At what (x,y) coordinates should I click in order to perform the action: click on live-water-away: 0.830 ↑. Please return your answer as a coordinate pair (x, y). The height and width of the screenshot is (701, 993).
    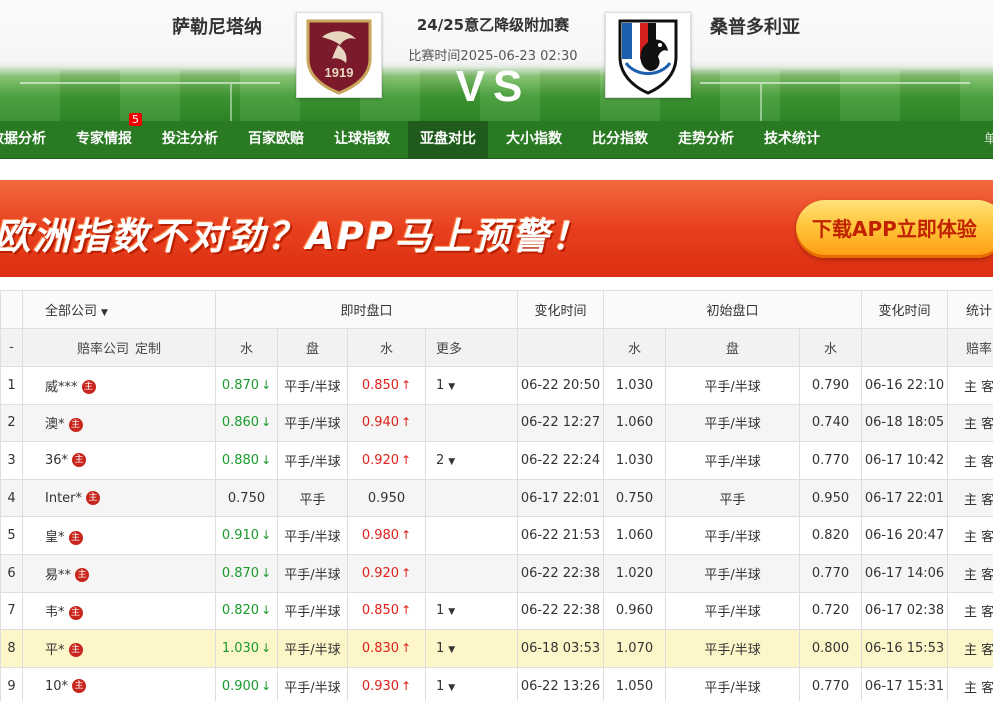
    Looking at the image, I should click on (386, 648).